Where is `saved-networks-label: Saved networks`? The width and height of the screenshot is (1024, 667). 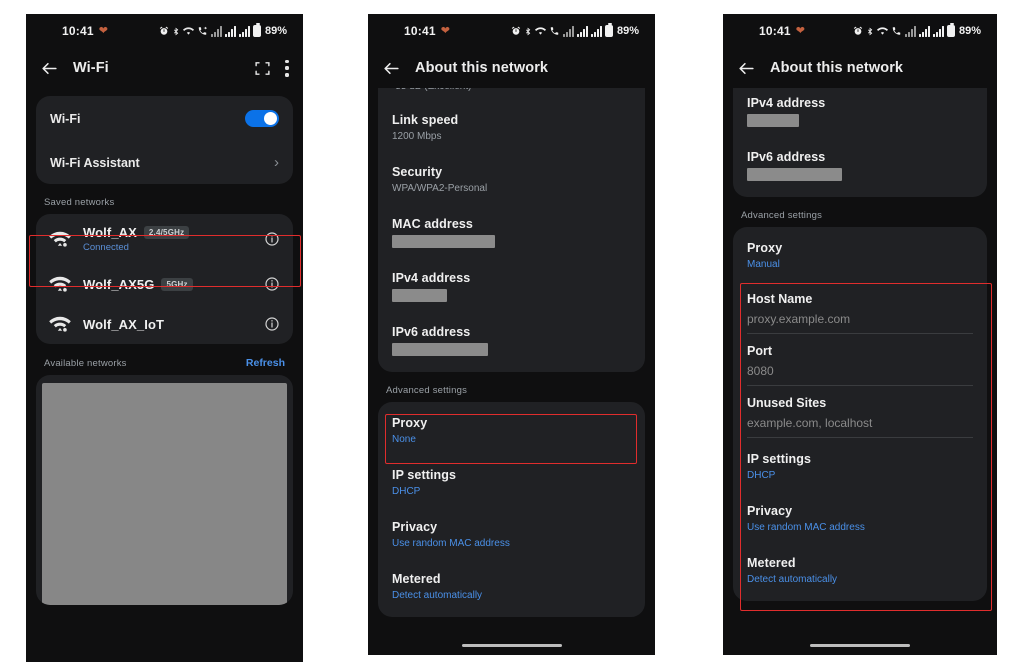 saved-networks-label: Saved networks is located at coordinates (79, 202).